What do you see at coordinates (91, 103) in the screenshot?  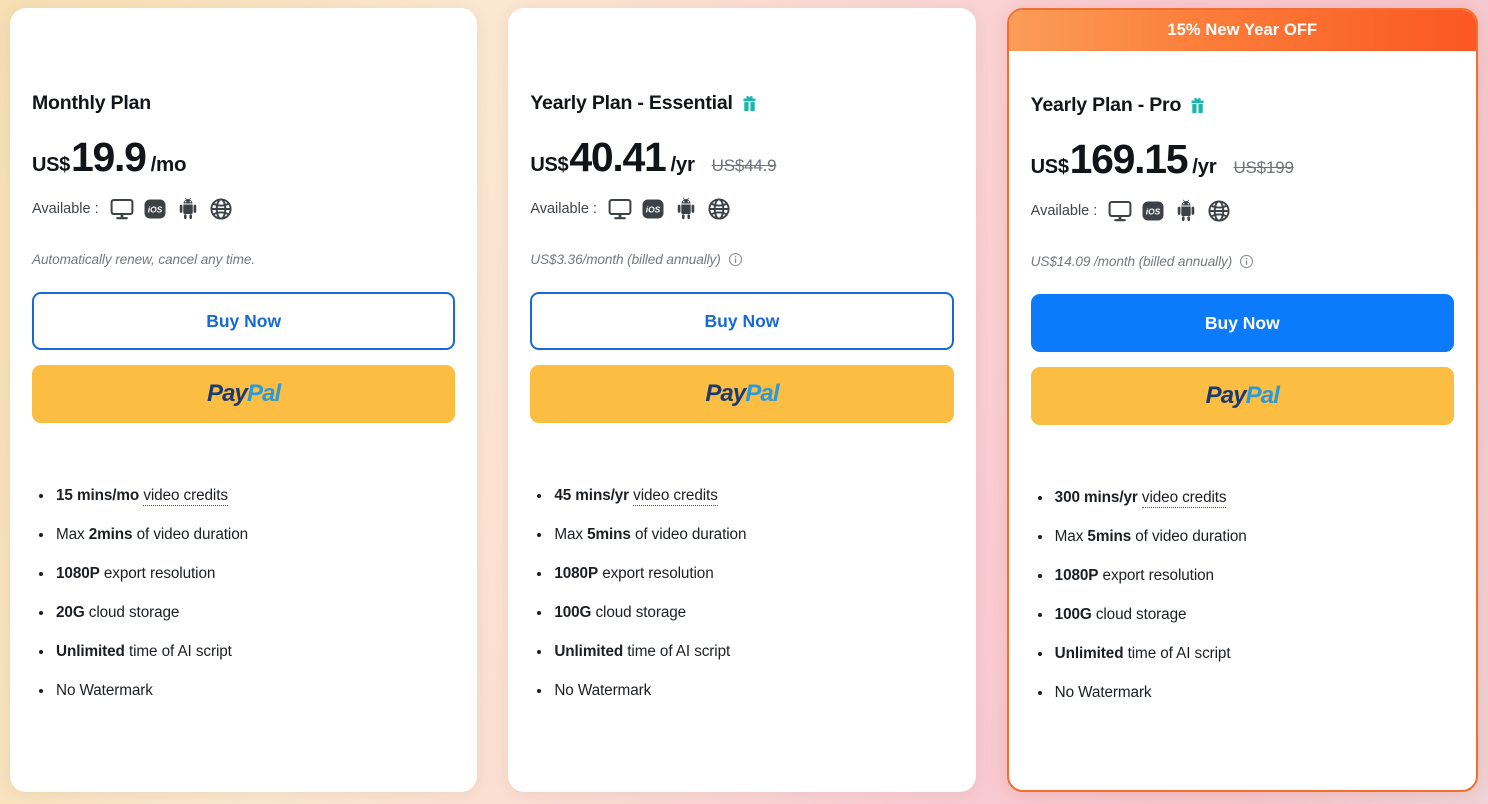 I see `plan-title-text: Monthly Plan` at bounding box center [91, 103].